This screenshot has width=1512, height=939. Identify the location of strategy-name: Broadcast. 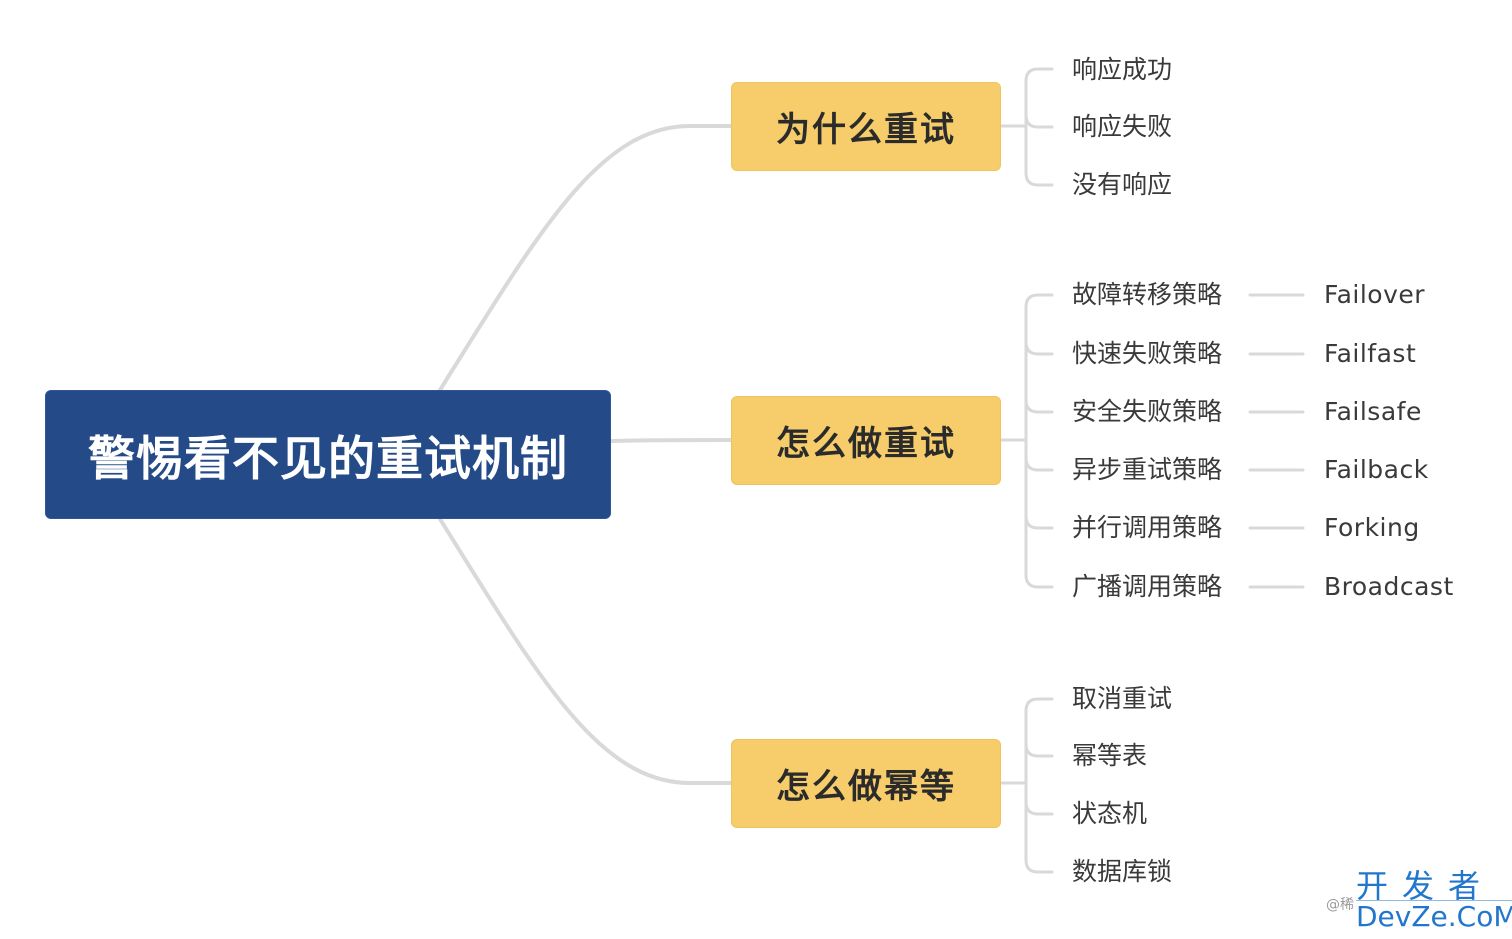
(1389, 587).